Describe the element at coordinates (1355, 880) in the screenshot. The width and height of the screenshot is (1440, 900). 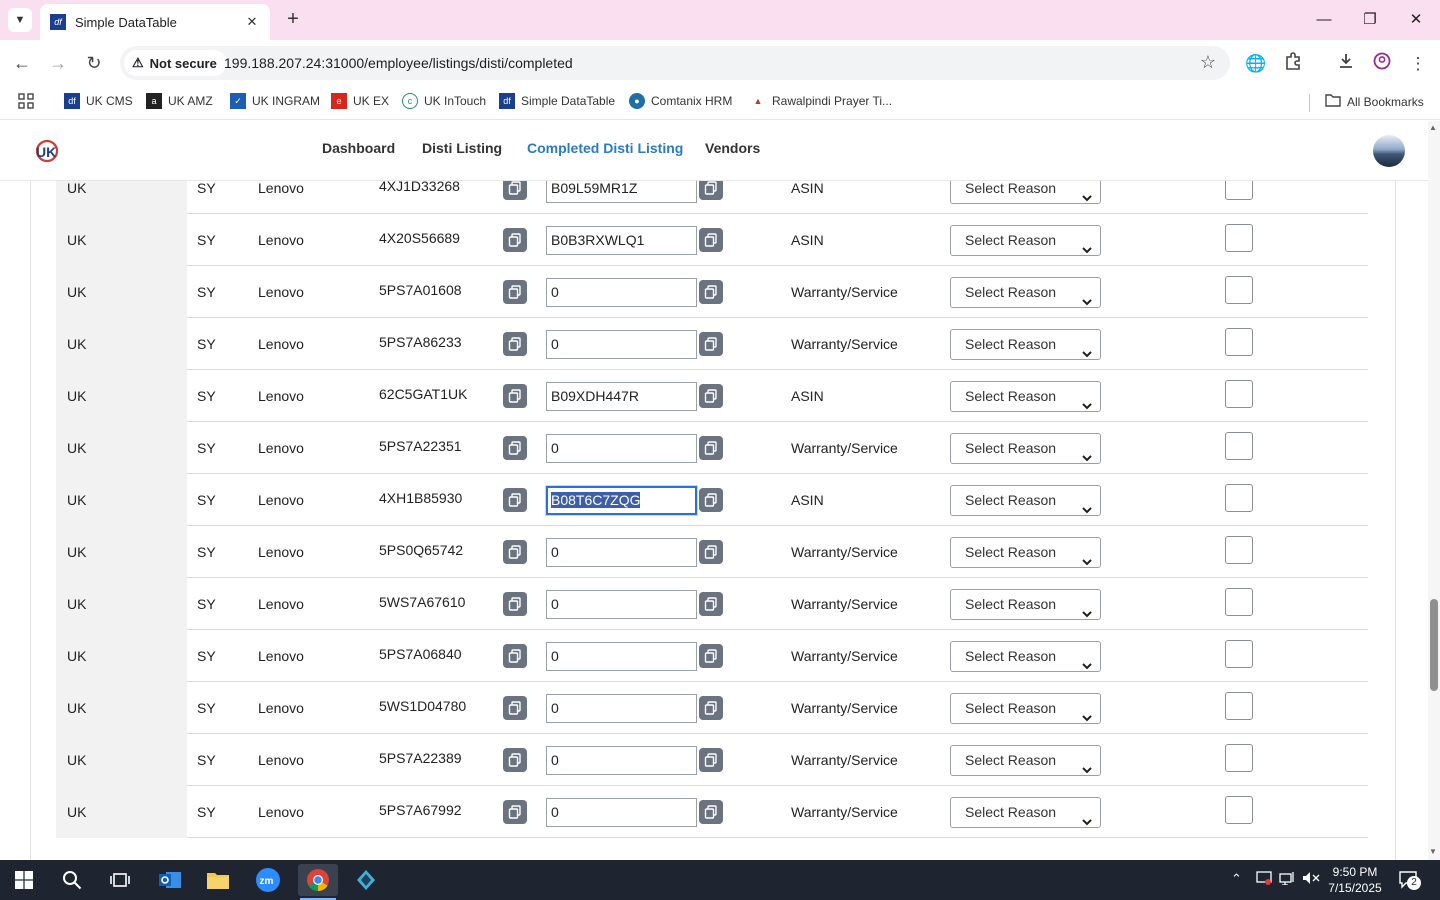
I see `system-clock: 9:50 PM 7/15/2025` at that location.